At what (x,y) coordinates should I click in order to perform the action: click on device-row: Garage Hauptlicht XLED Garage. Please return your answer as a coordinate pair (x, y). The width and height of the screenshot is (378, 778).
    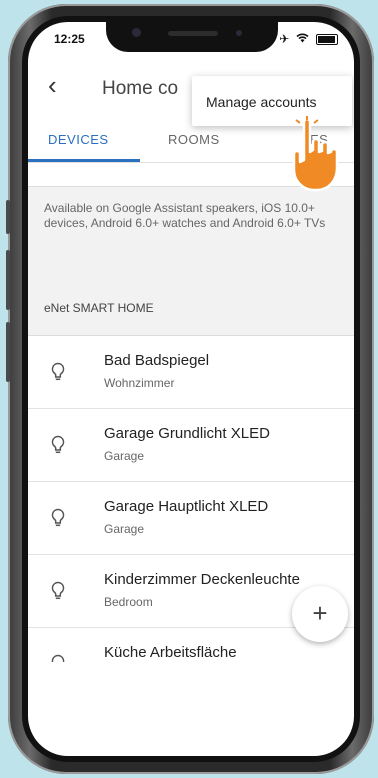
    Looking at the image, I should click on (191, 518).